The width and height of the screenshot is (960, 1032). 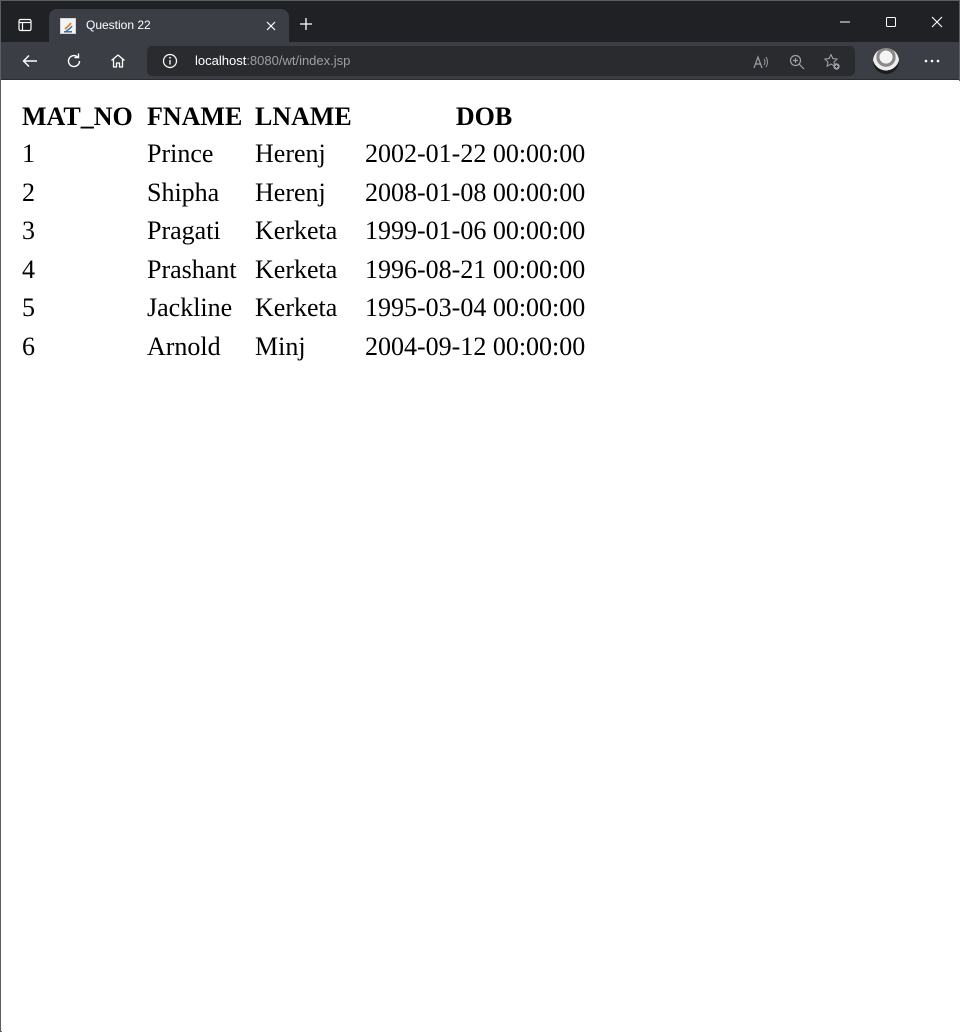 I want to click on column-header-fname: FNAME, so click(x=195, y=116).